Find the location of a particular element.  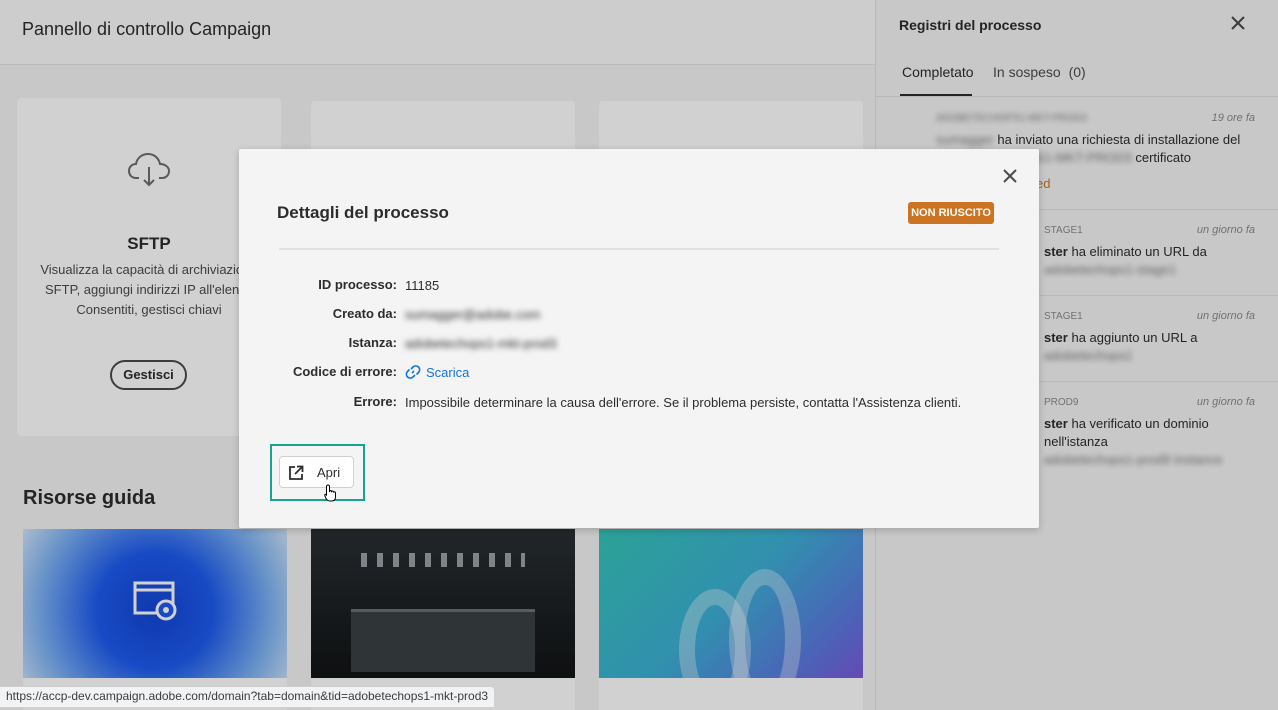

open-button: Apri is located at coordinates (316, 472).